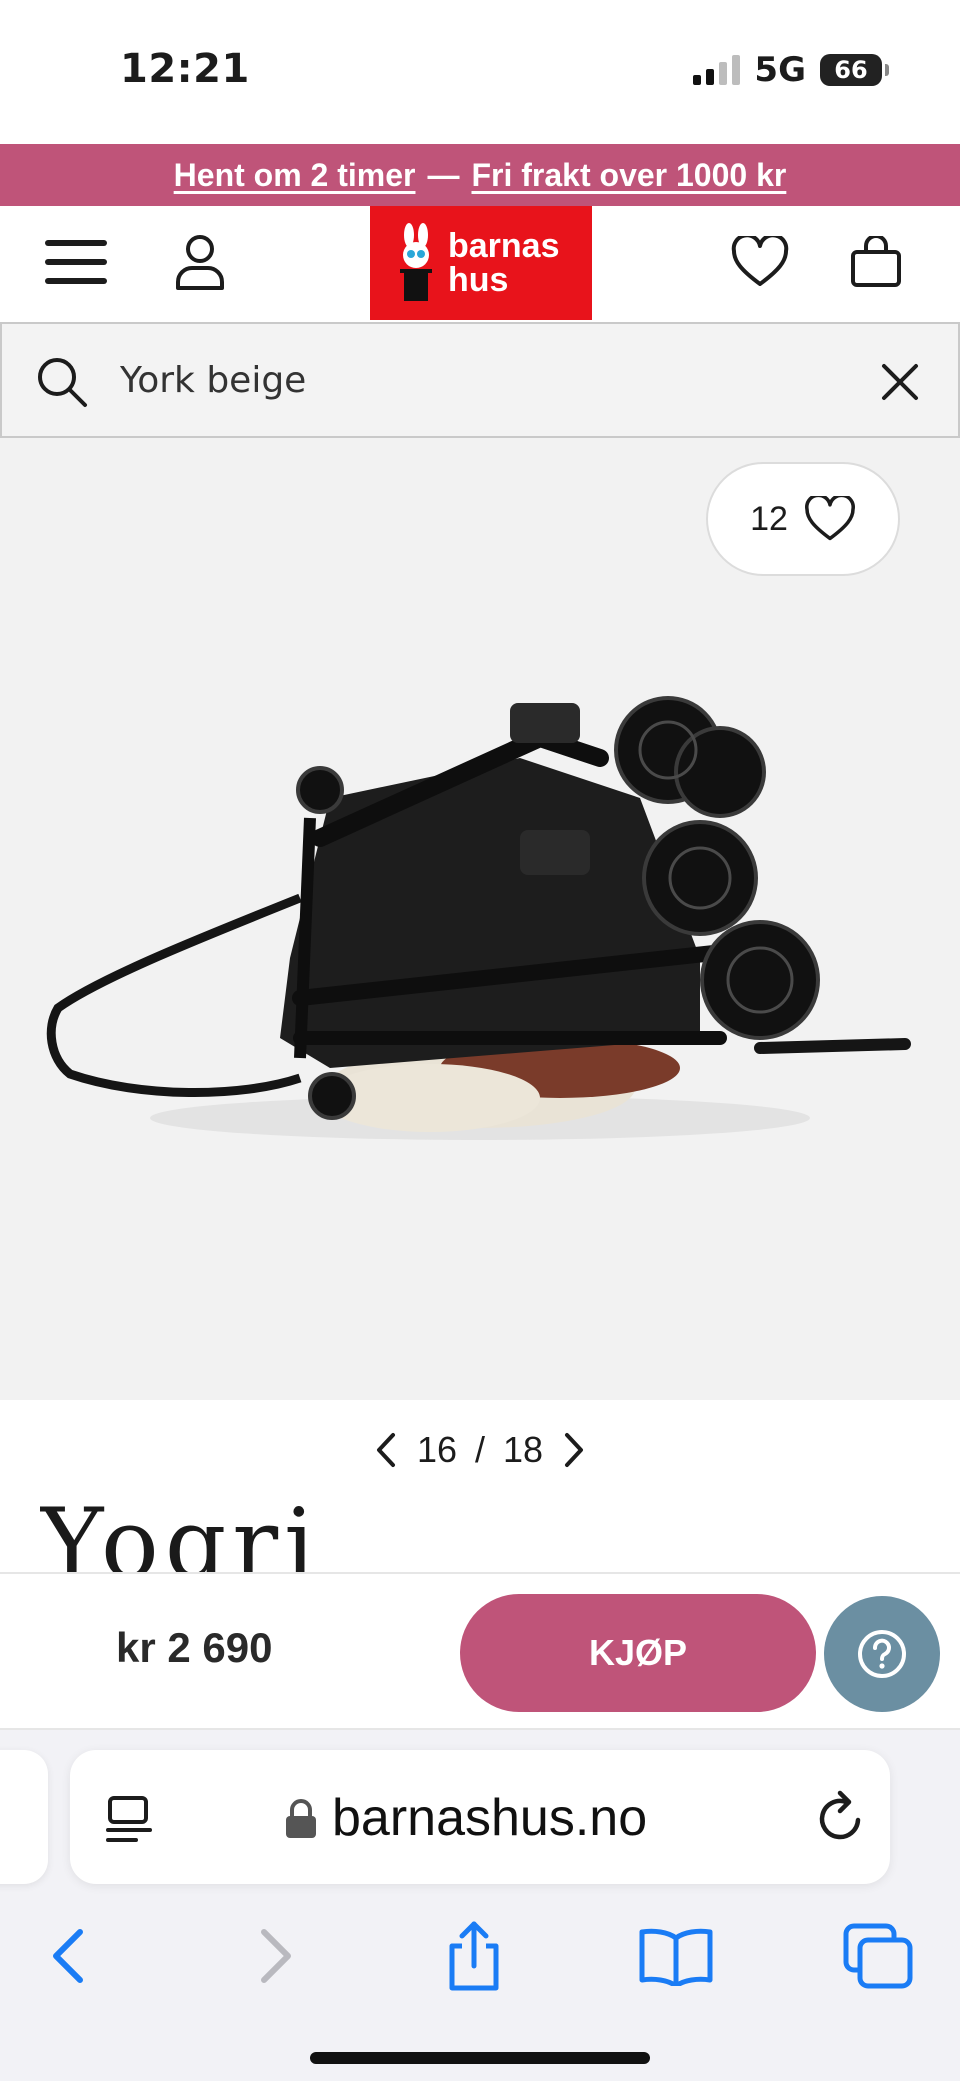 This screenshot has height=2081, width=960. I want to click on status-bar: 12:21 5G 66, so click(480, 72).